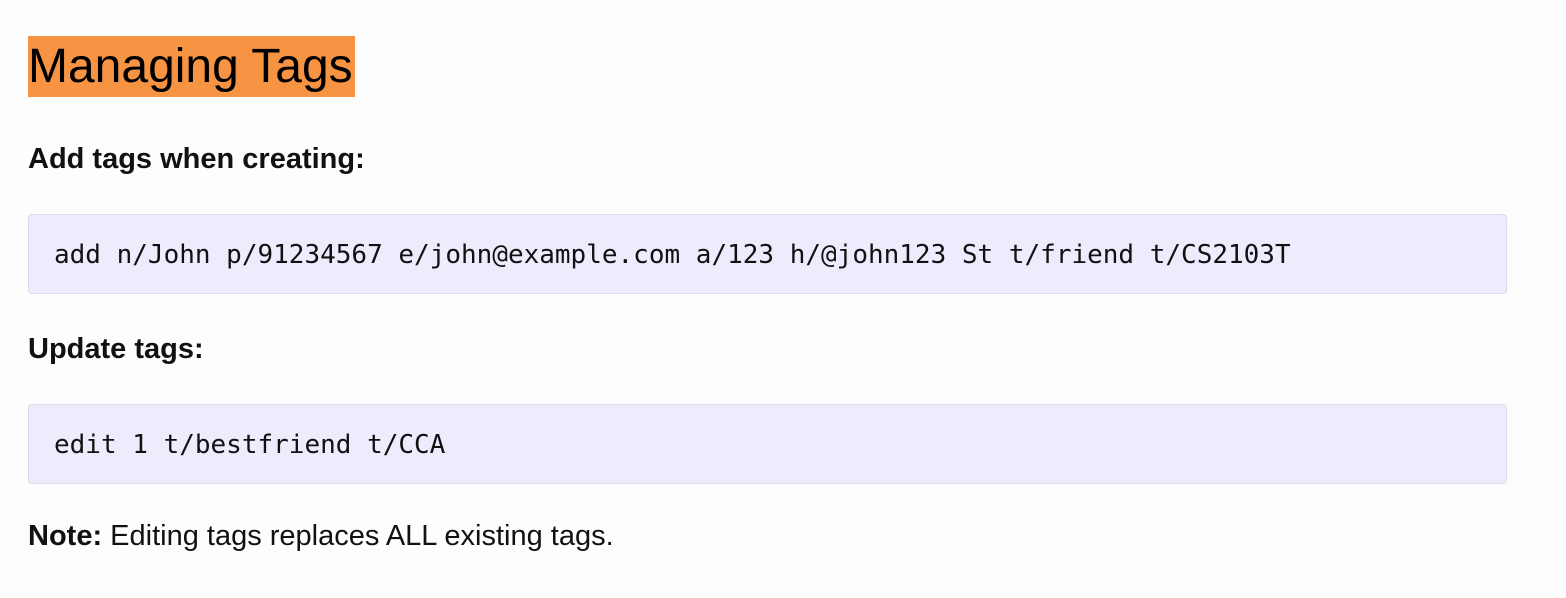  I want to click on section-heading-add-tags: Add tags when creating:, so click(196, 159).